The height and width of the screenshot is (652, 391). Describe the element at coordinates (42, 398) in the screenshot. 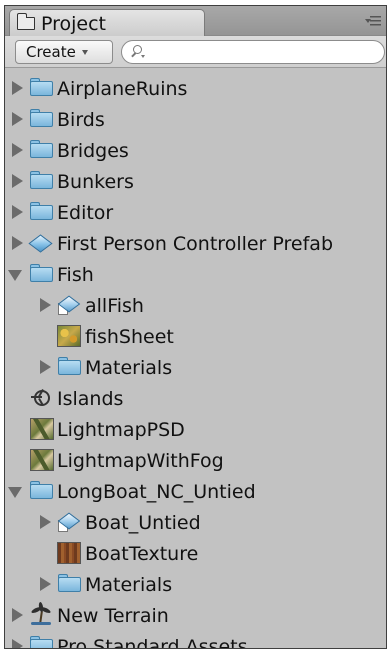

I see `unity-scene-icon` at that location.